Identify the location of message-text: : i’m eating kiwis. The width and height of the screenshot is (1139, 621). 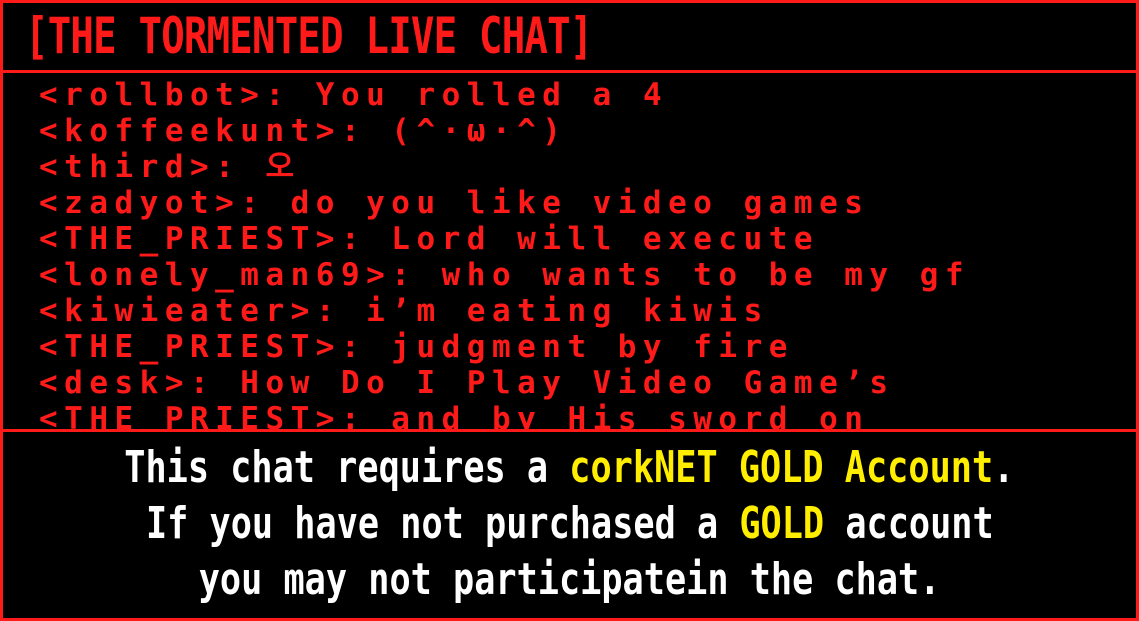
(542, 311).